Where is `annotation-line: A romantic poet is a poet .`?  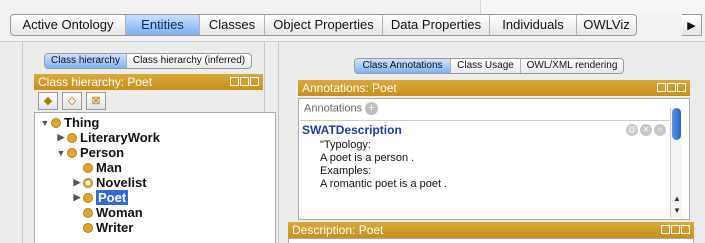
annotation-line: A romantic poet is a poet . is located at coordinates (384, 184).